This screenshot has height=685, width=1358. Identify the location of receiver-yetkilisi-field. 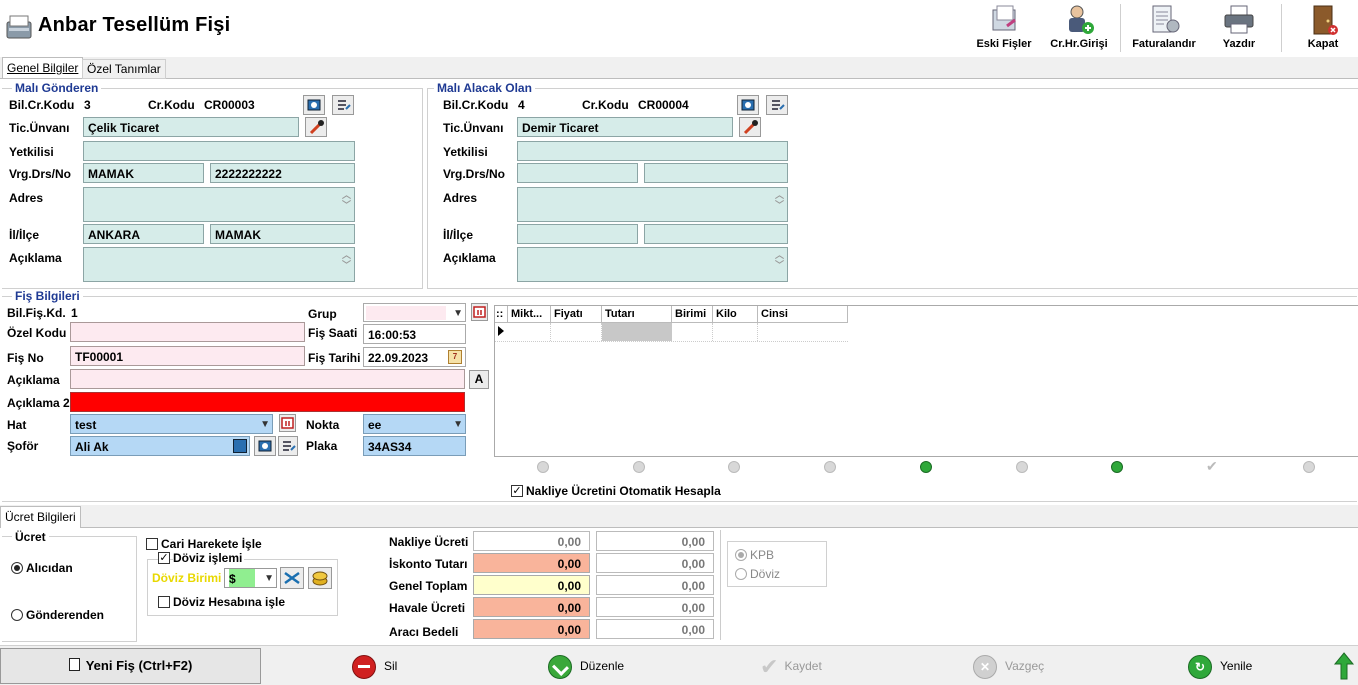
(652, 151).